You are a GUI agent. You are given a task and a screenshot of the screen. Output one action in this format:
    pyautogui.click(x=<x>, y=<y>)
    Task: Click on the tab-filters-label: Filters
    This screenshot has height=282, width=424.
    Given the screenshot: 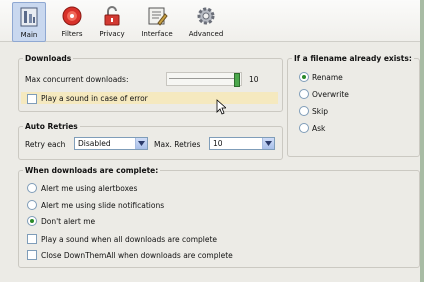 What is the action you would take?
    pyautogui.click(x=72, y=34)
    